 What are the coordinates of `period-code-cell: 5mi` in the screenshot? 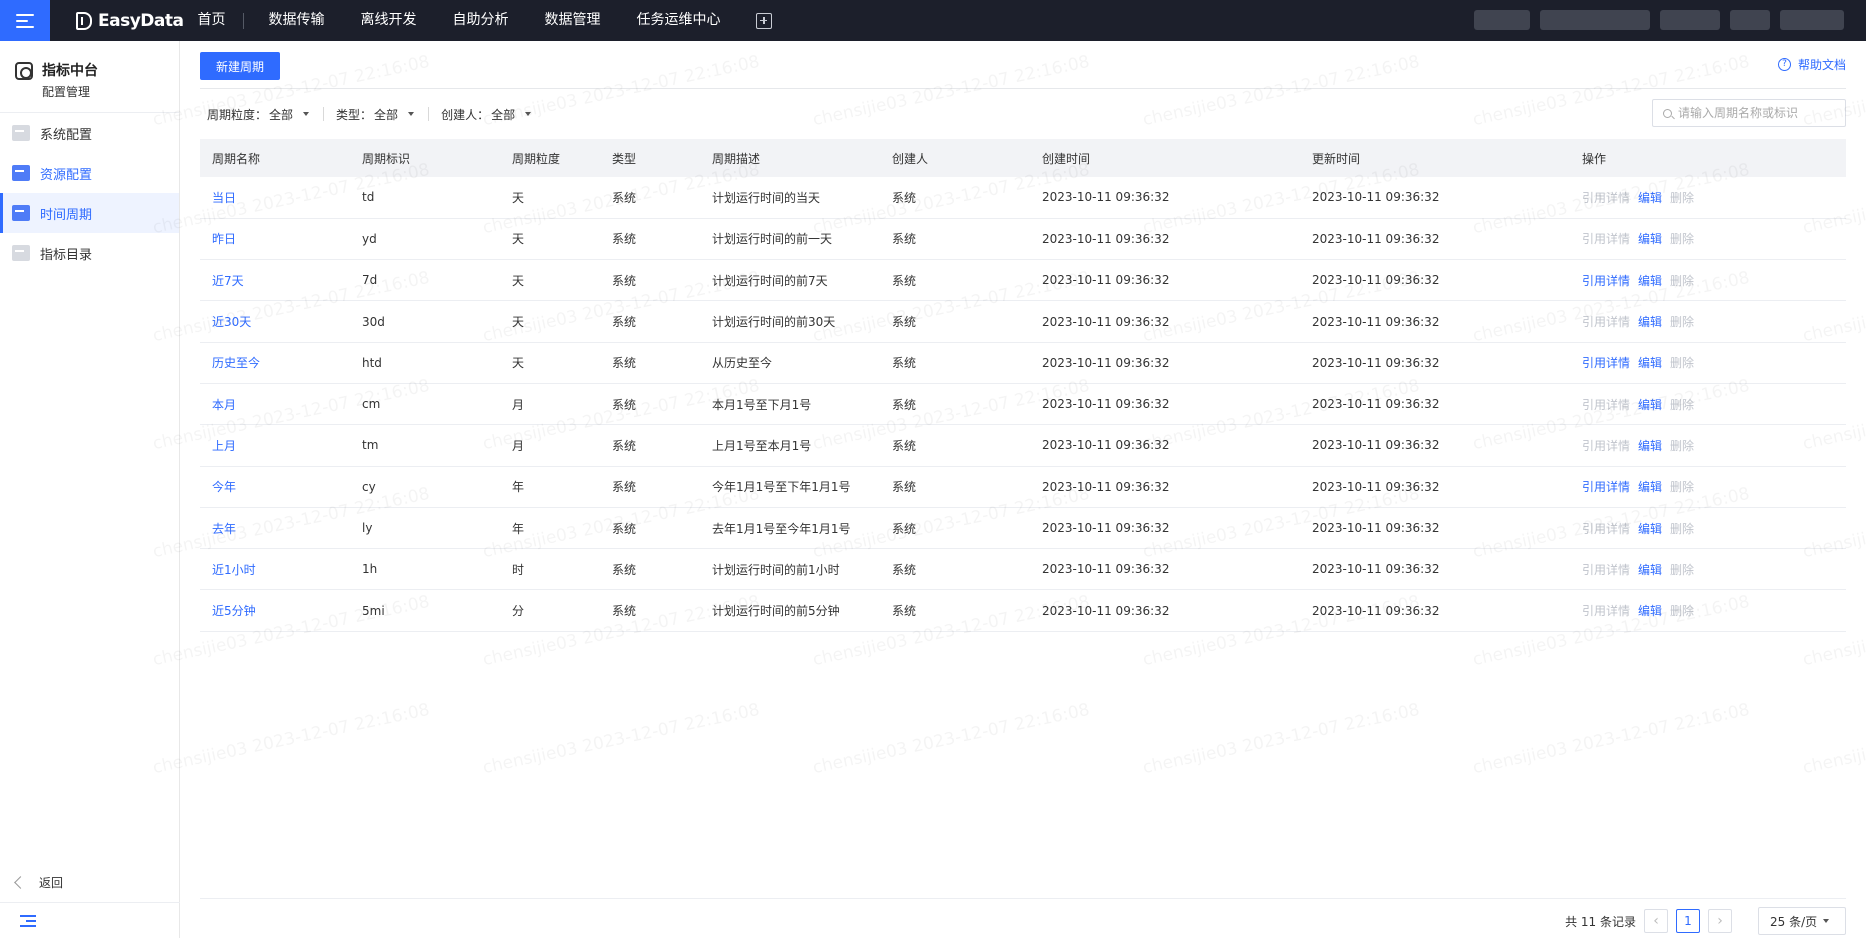 It's located at (373, 610).